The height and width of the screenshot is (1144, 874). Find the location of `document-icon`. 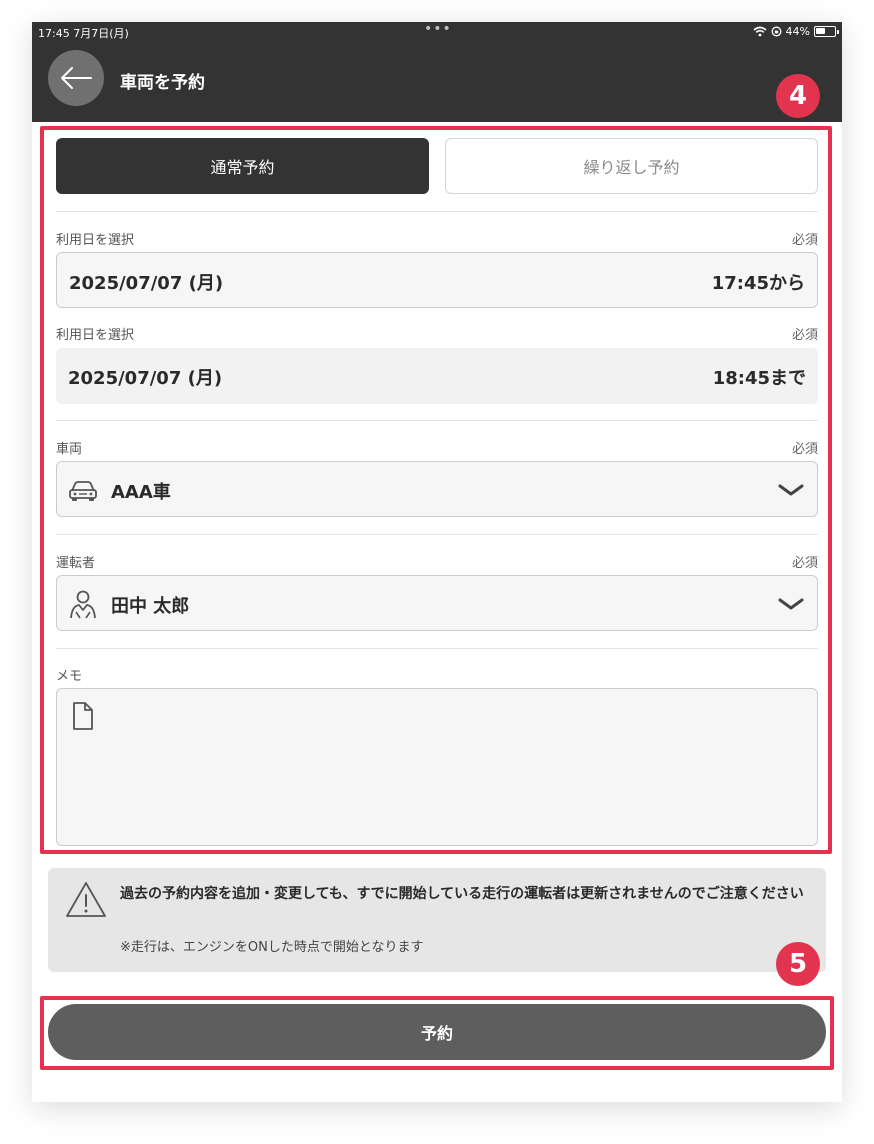

document-icon is located at coordinates (83, 716).